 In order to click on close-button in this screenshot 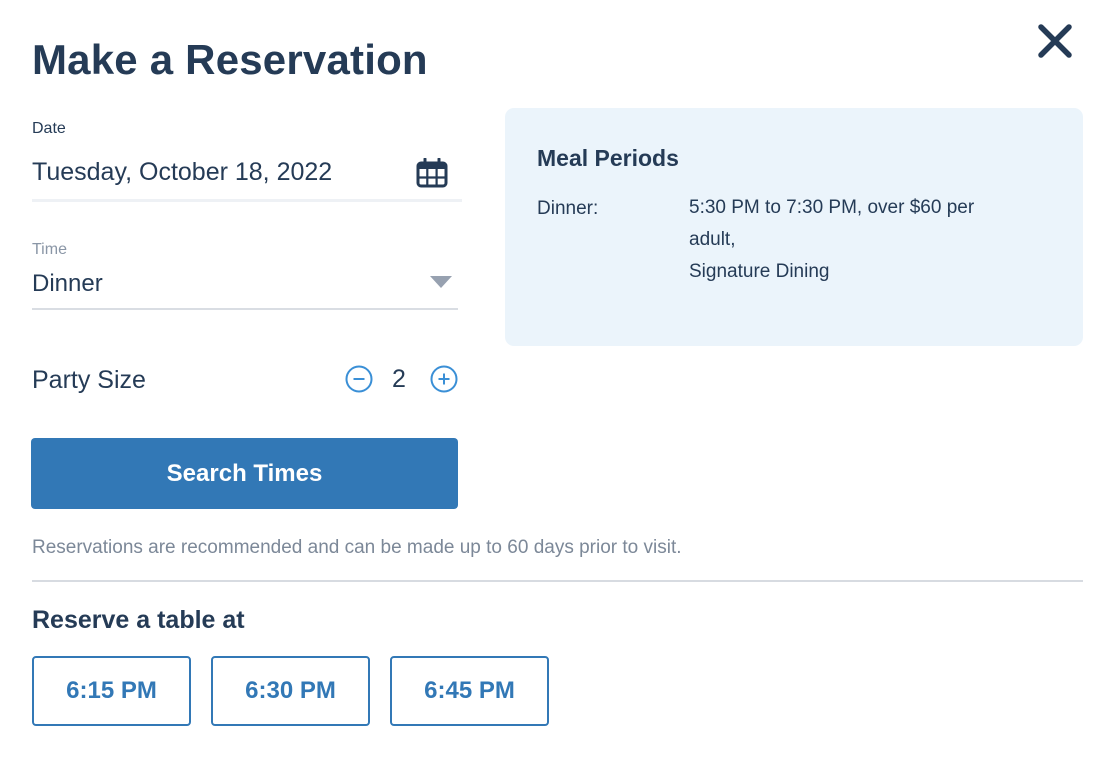, I will do `click(1055, 41)`.